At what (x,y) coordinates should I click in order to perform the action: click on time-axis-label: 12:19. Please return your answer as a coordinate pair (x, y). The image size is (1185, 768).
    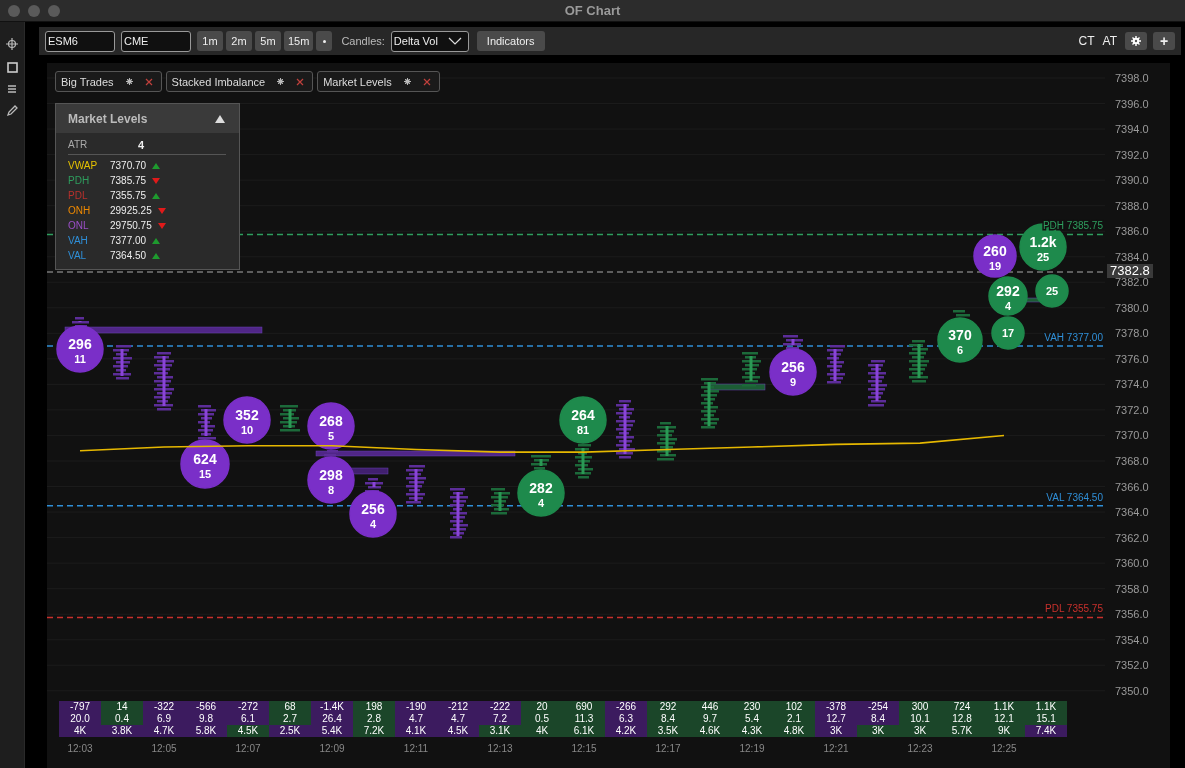
    Looking at the image, I should click on (752, 748).